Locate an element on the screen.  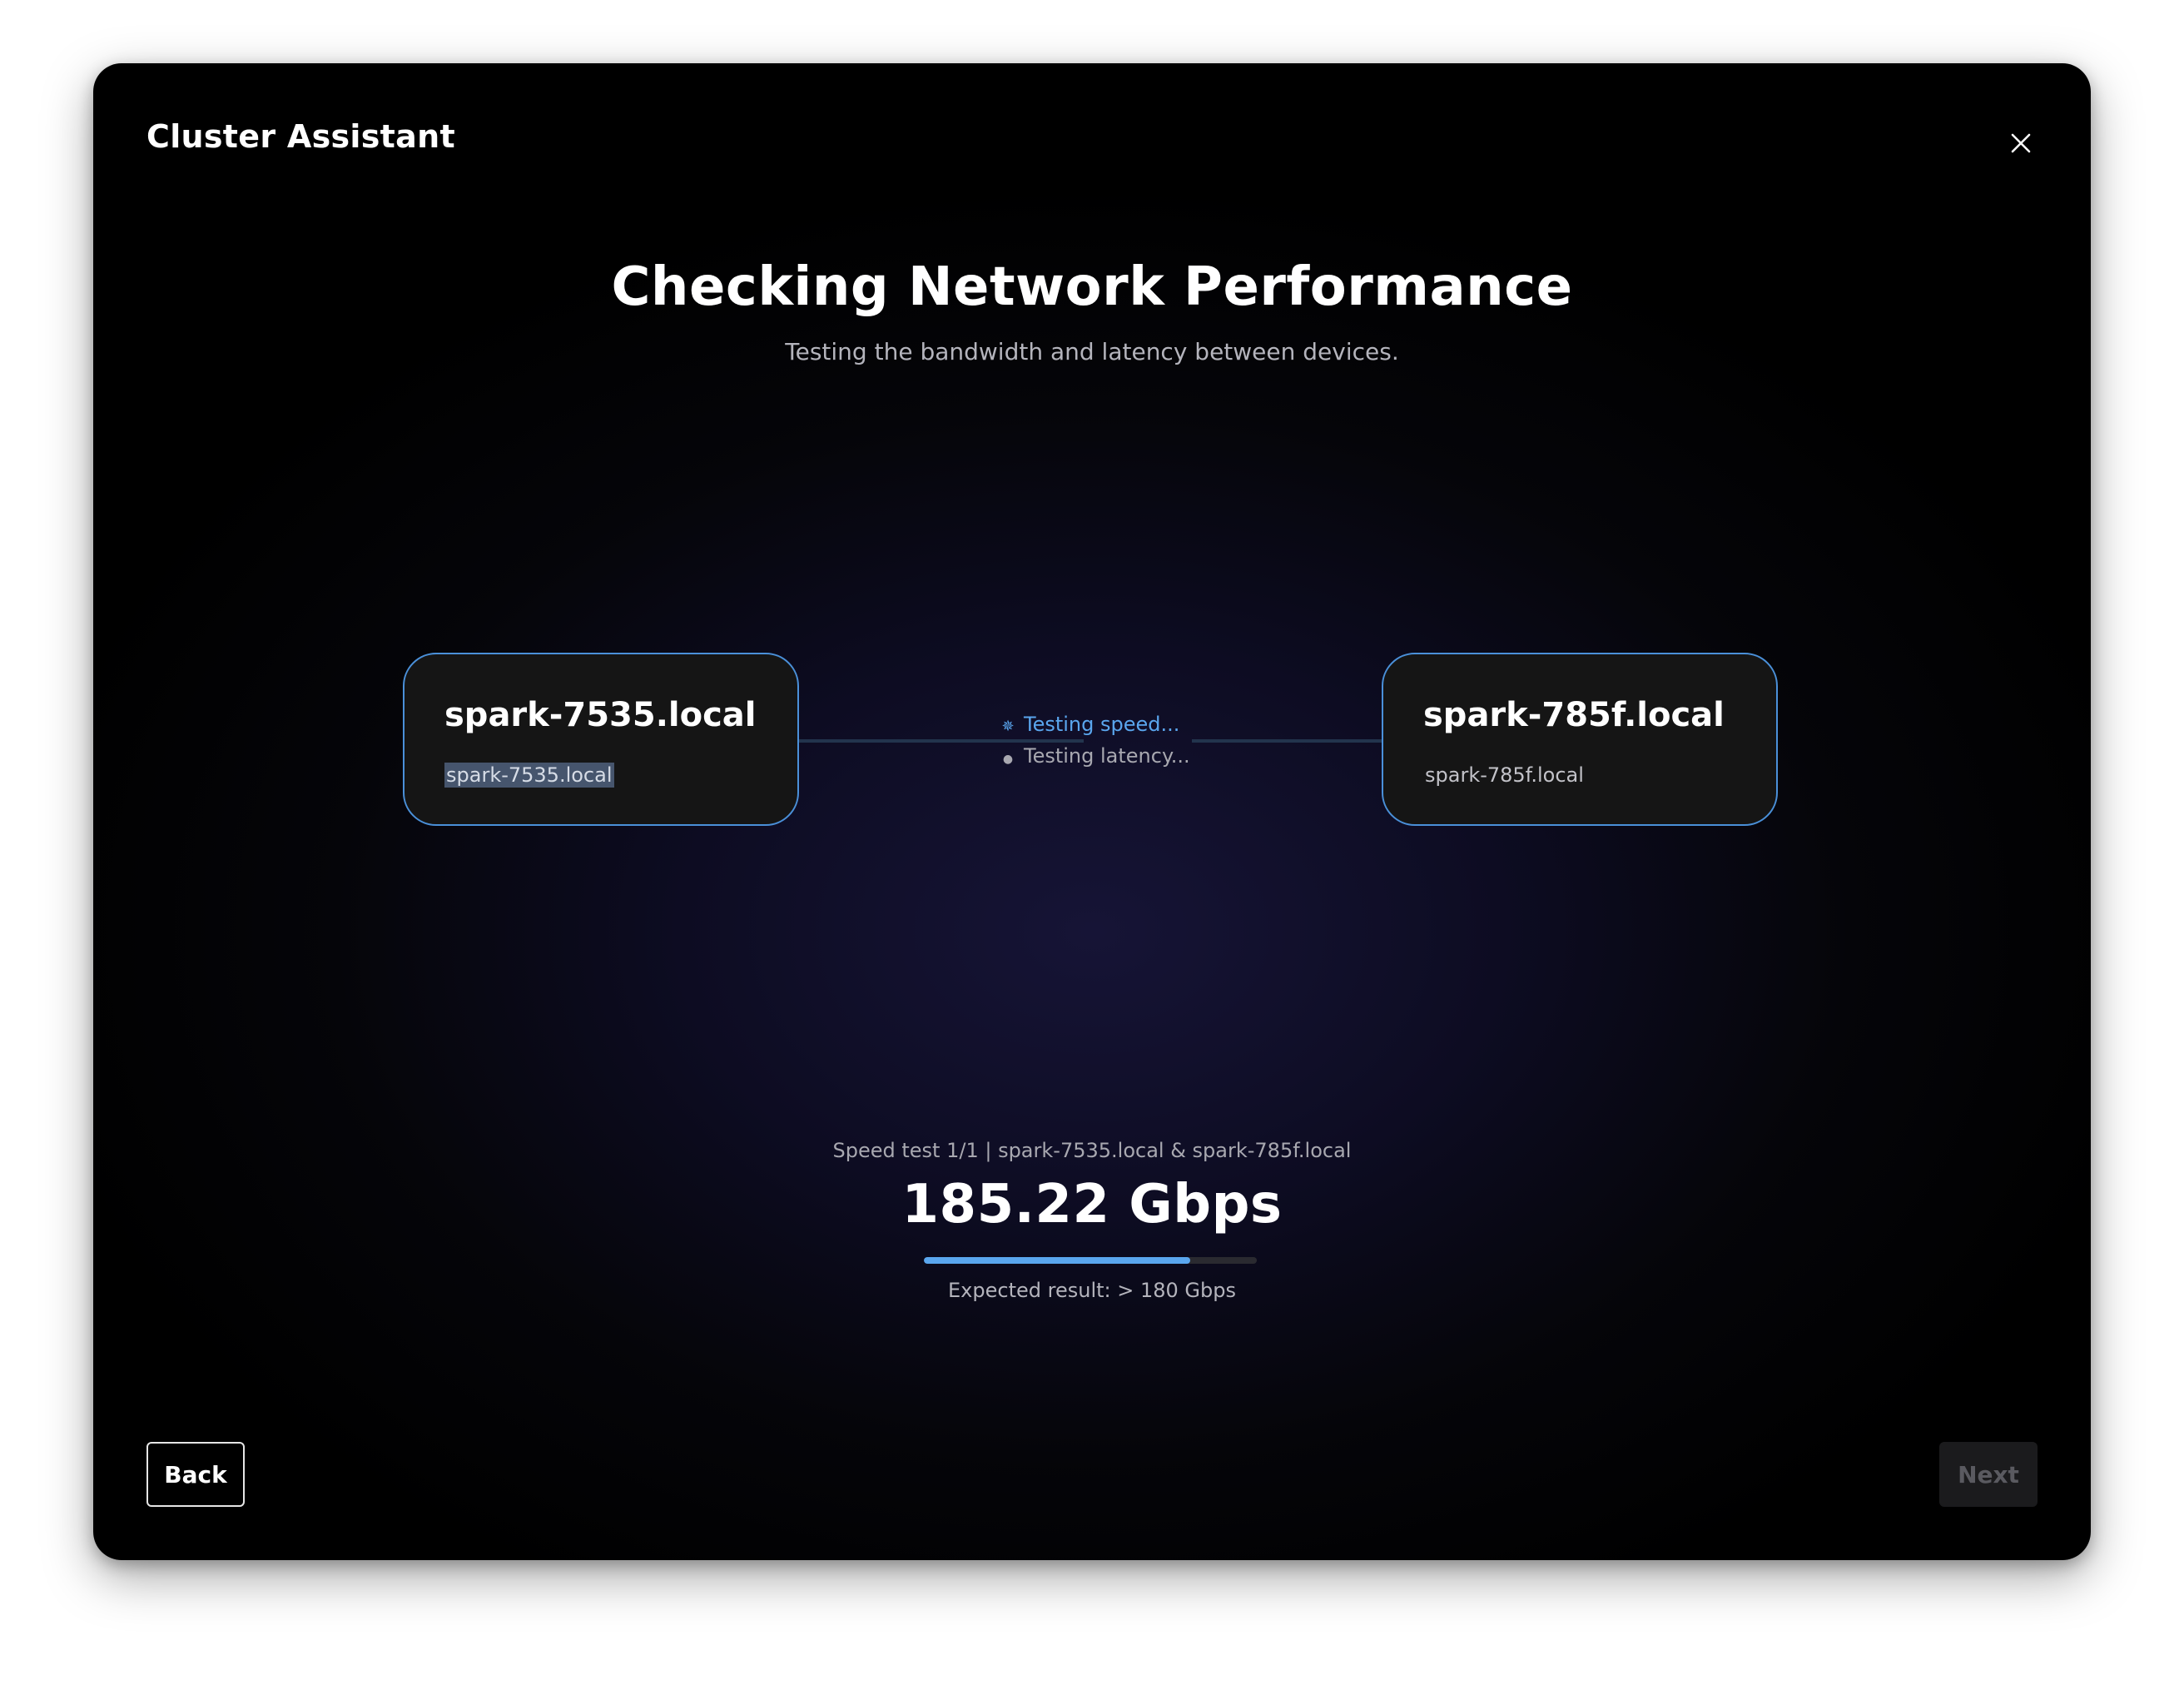
spinner-icon: ✵ is located at coordinates (1008, 726).